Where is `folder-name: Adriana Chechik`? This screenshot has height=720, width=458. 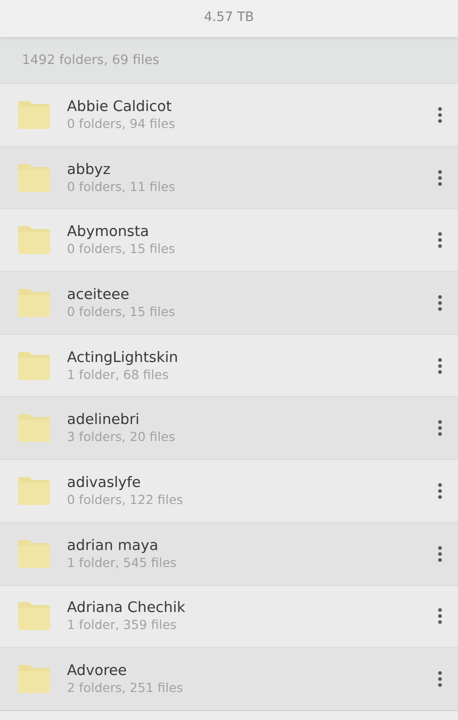
folder-name: Adriana Chechik is located at coordinates (126, 608).